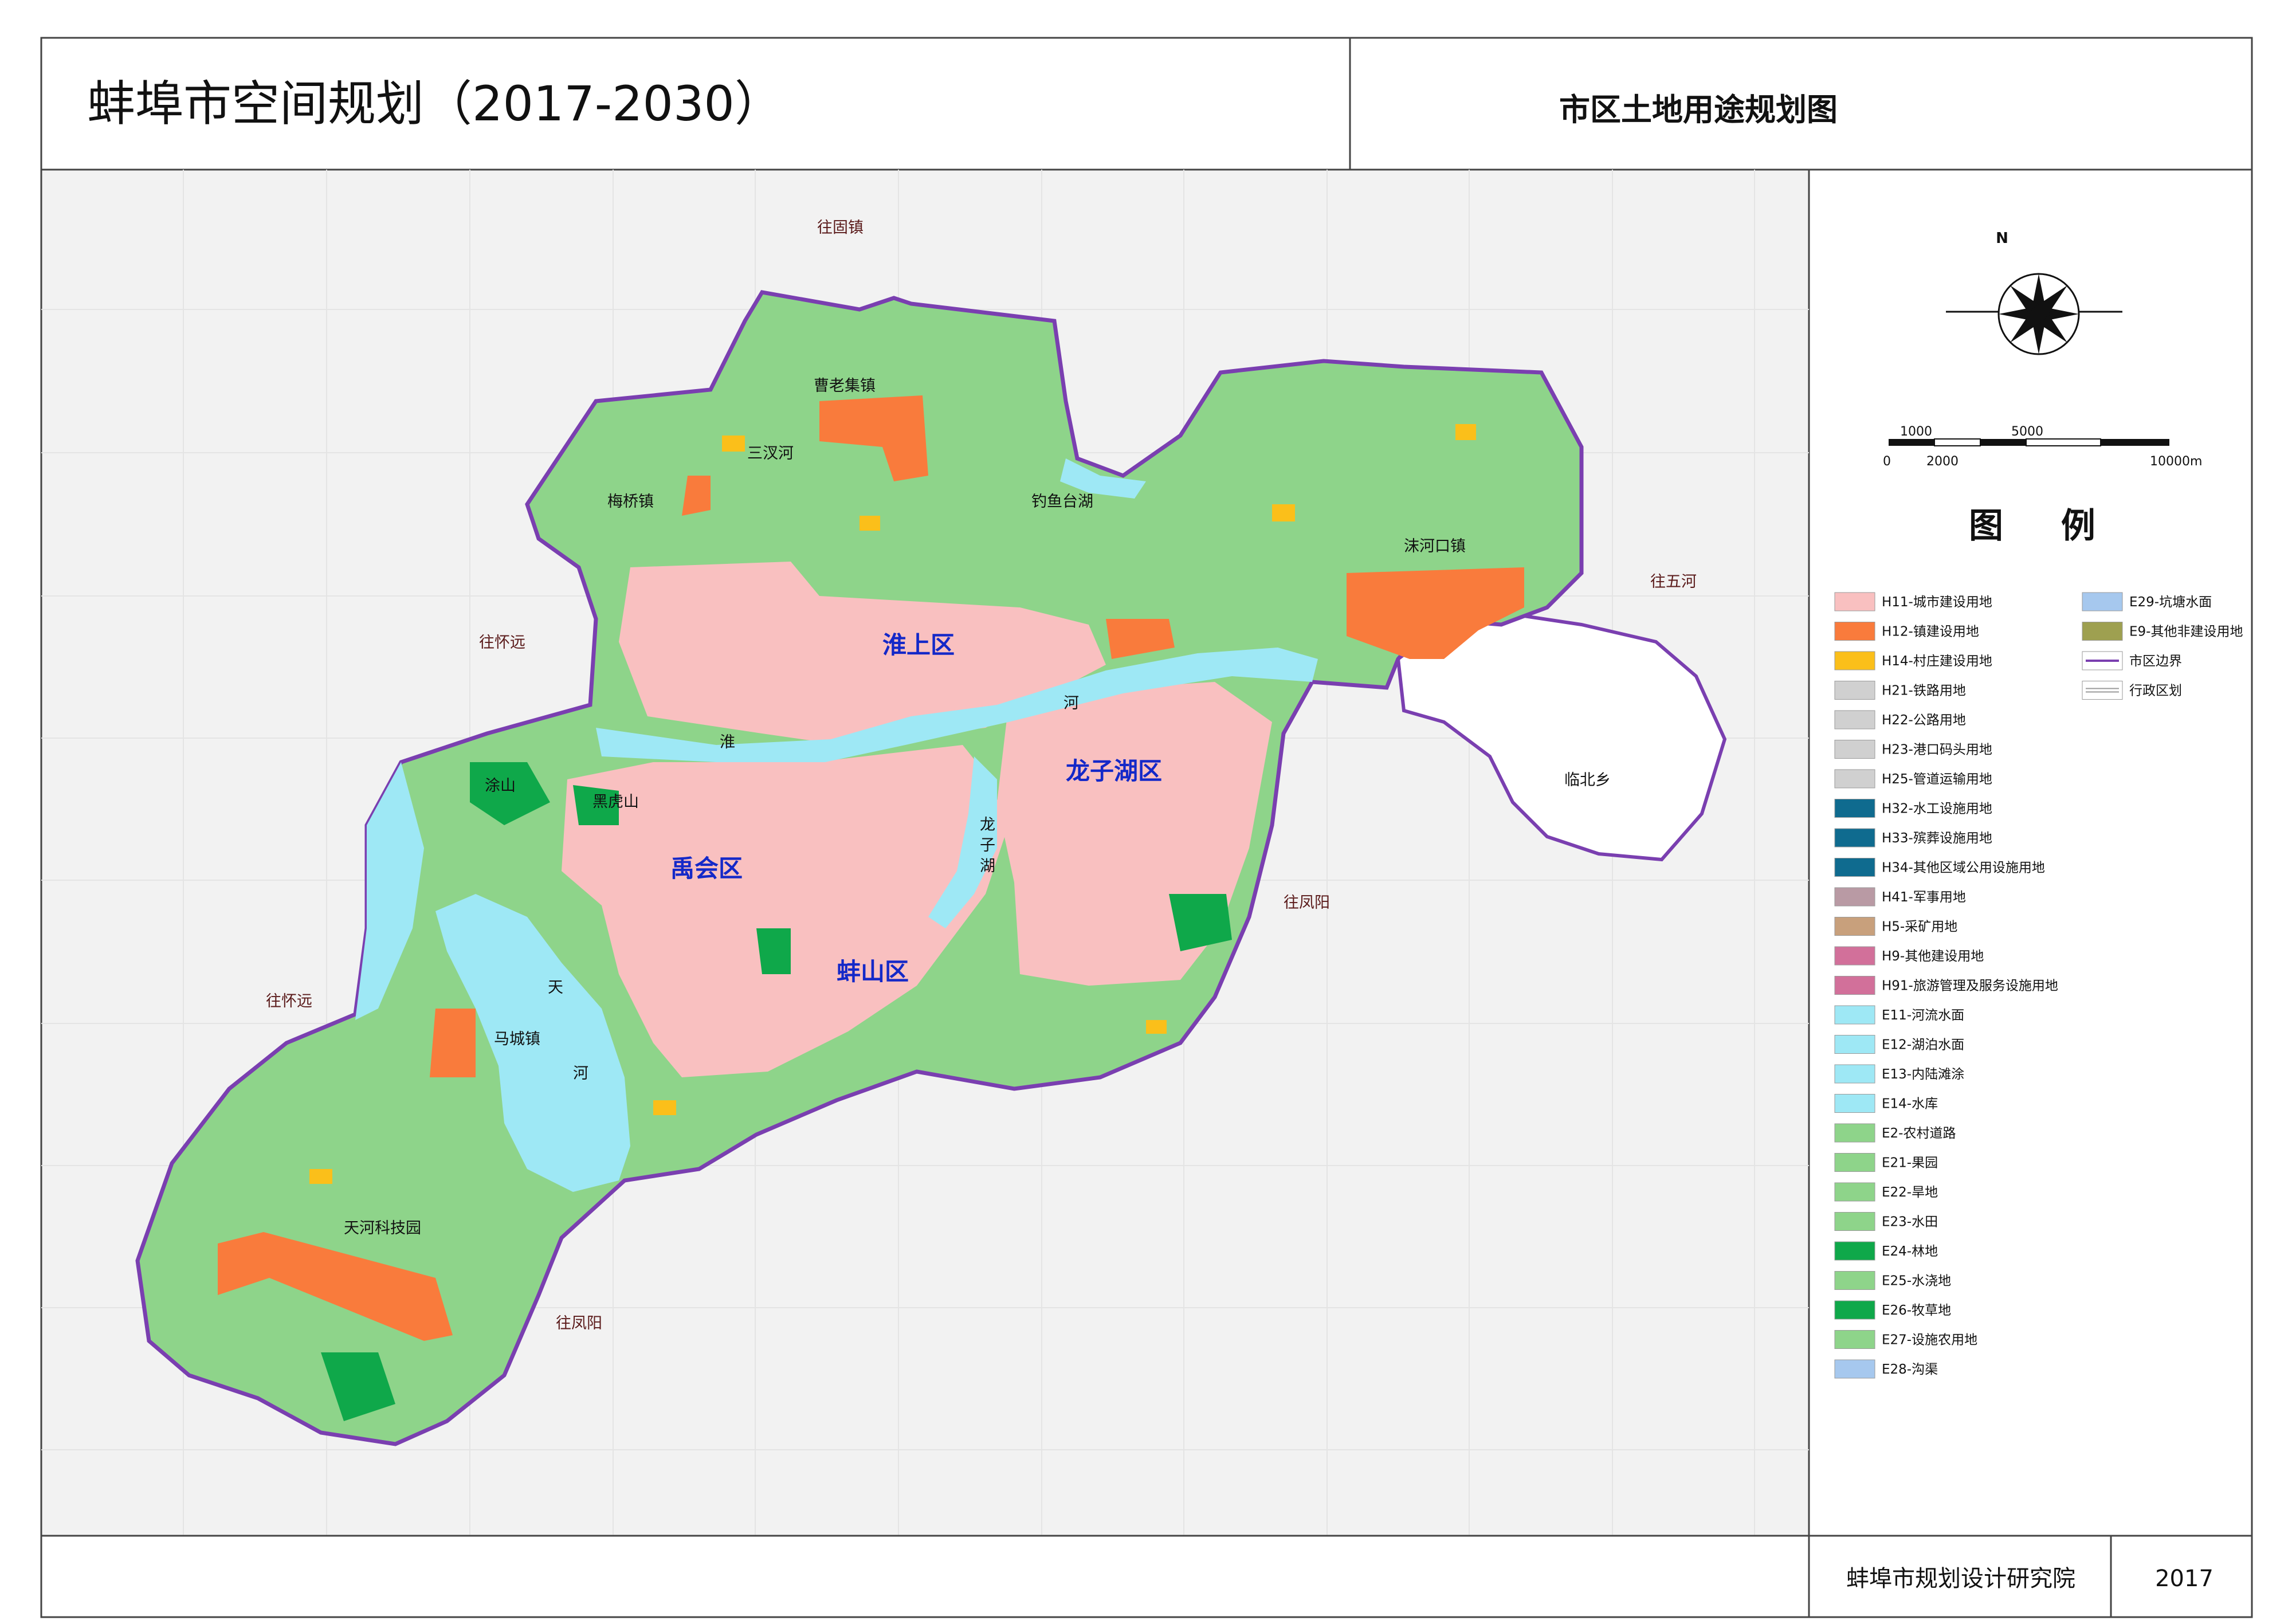 The height and width of the screenshot is (1624, 2292). I want to click on district-label-huaishang: 淮上区, so click(918, 645).